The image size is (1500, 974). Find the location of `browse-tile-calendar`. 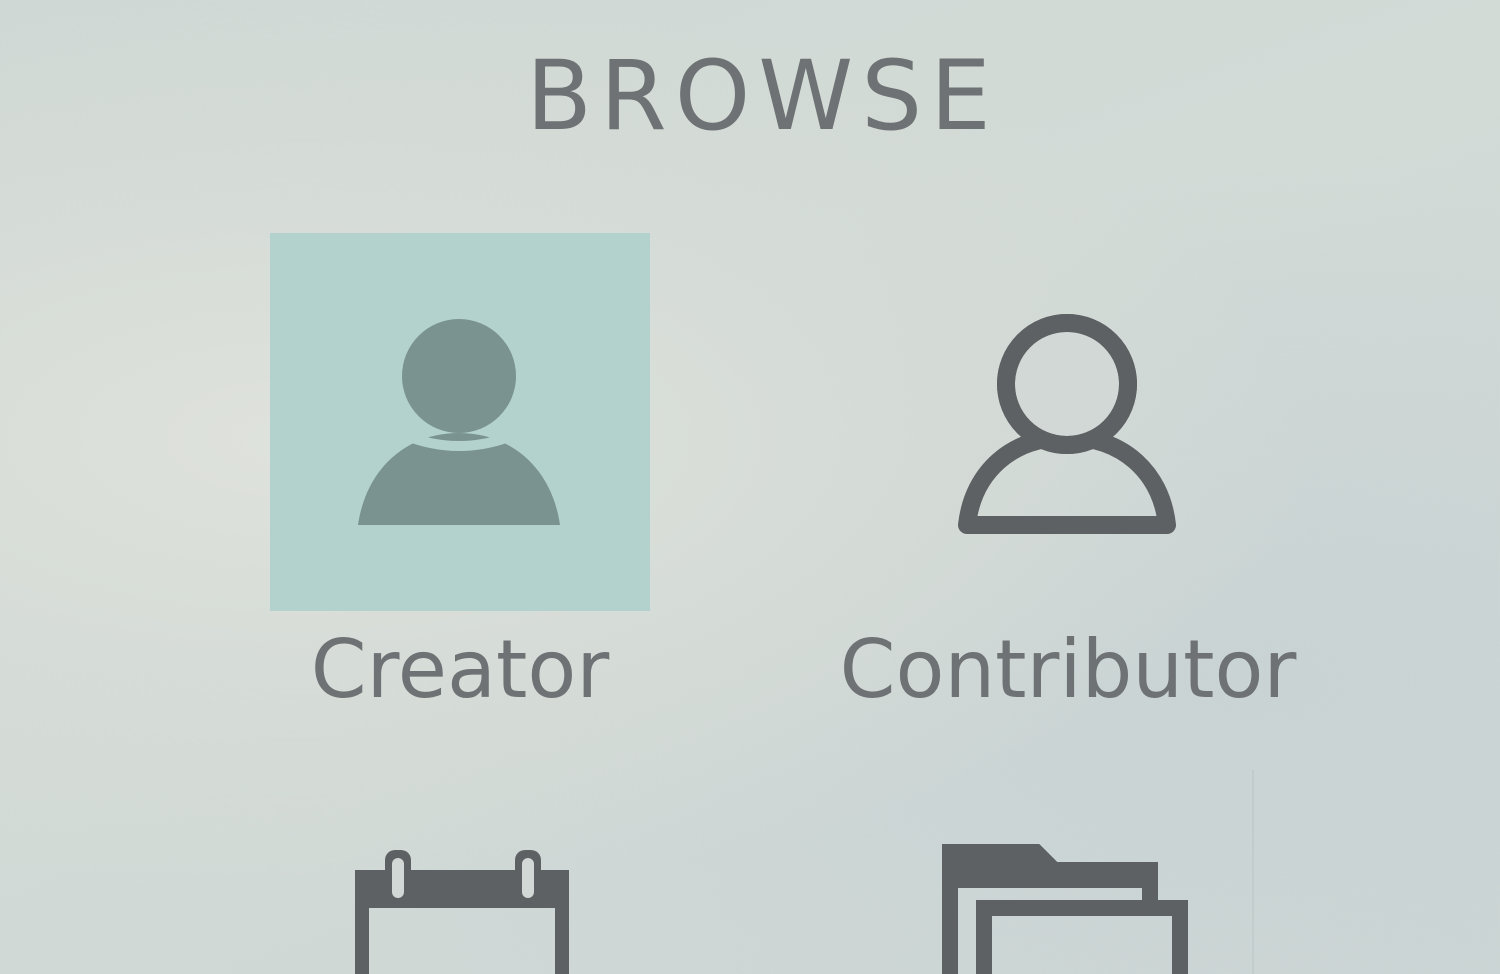

browse-tile-calendar is located at coordinates (460, 882).